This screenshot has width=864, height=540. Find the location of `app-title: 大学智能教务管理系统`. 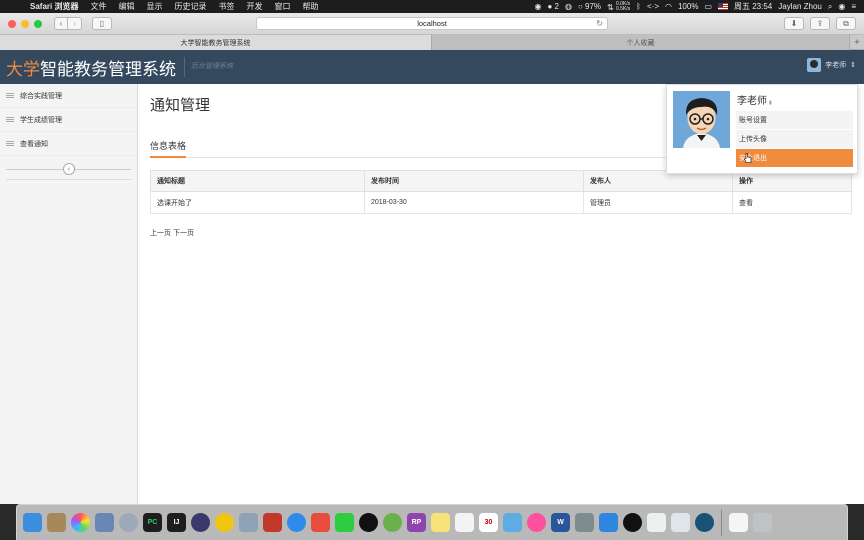

app-title: 大学智能教务管理系统 is located at coordinates (91, 67).